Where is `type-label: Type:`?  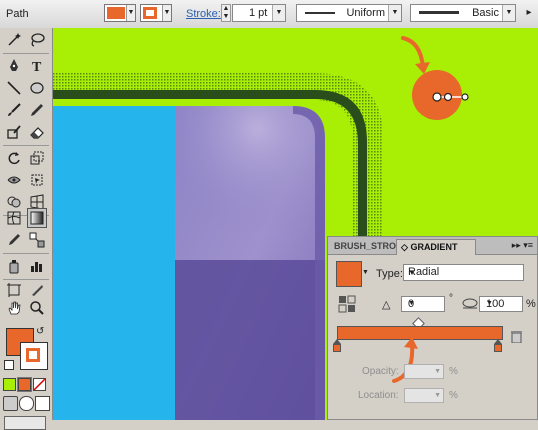
type-label: Type: is located at coordinates (389, 274).